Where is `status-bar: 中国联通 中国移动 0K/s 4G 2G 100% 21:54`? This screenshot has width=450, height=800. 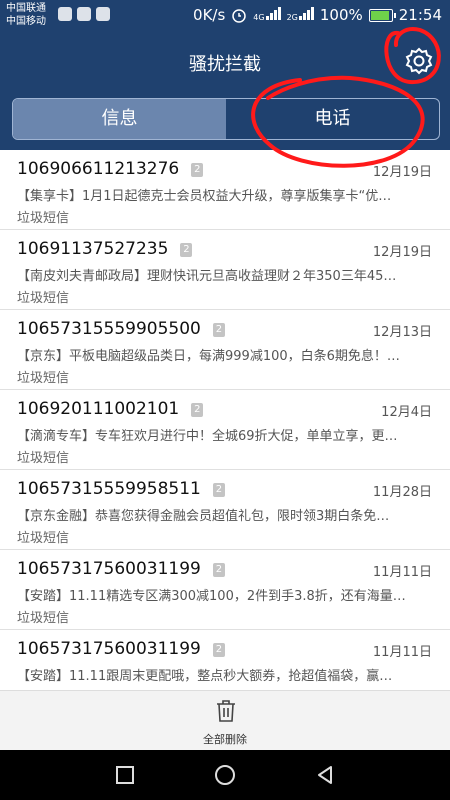 status-bar: 中国联通 中国移动 0K/s 4G 2G 100% 21:54 is located at coordinates (225, 16).